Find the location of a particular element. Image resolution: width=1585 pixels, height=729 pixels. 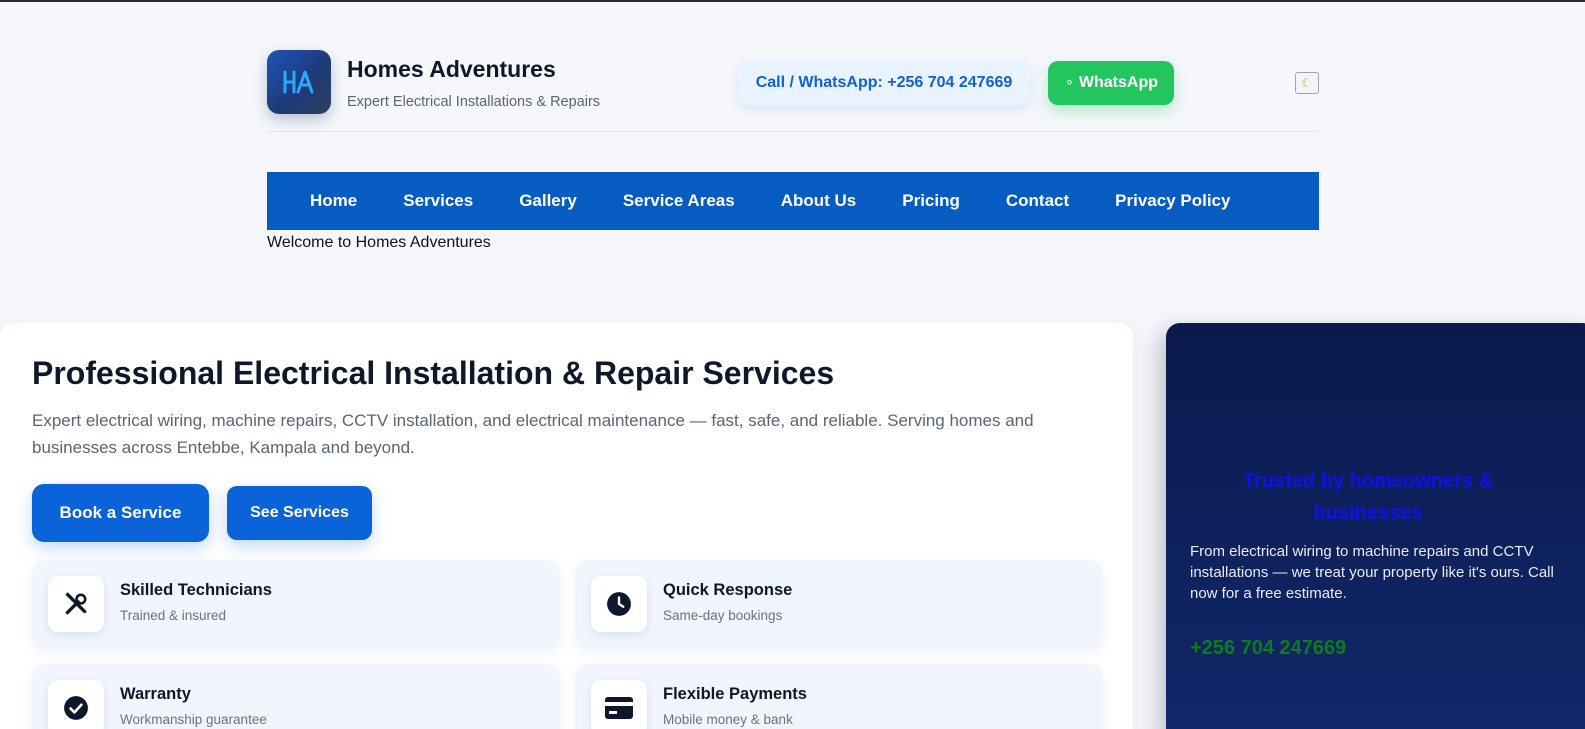

nav-item-pricing: Pricing is located at coordinates (931, 201).